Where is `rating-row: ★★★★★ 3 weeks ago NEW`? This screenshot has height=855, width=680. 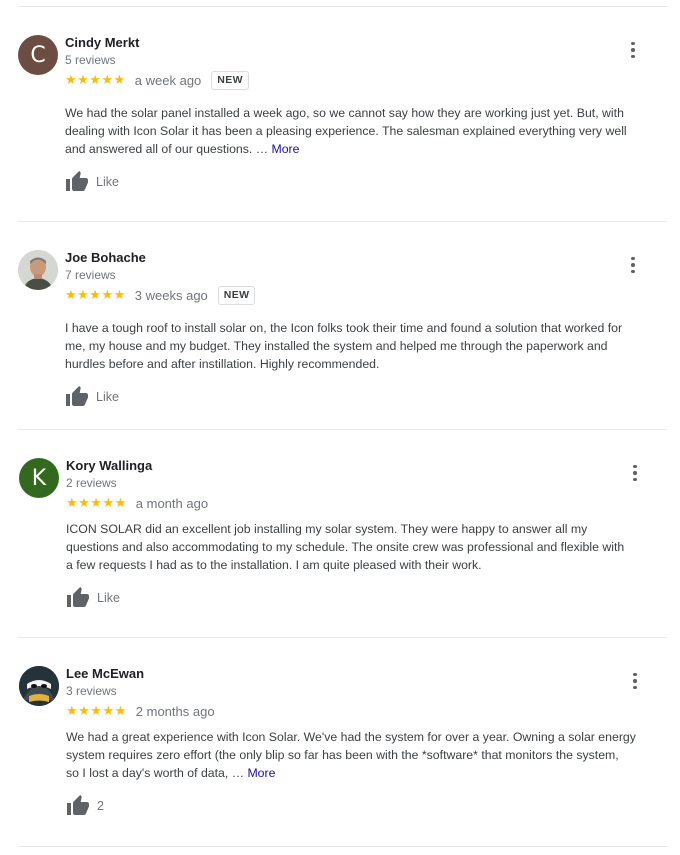
rating-row: ★★★★★ 3 weeks ago NEW is located at coordinates (160, 295).